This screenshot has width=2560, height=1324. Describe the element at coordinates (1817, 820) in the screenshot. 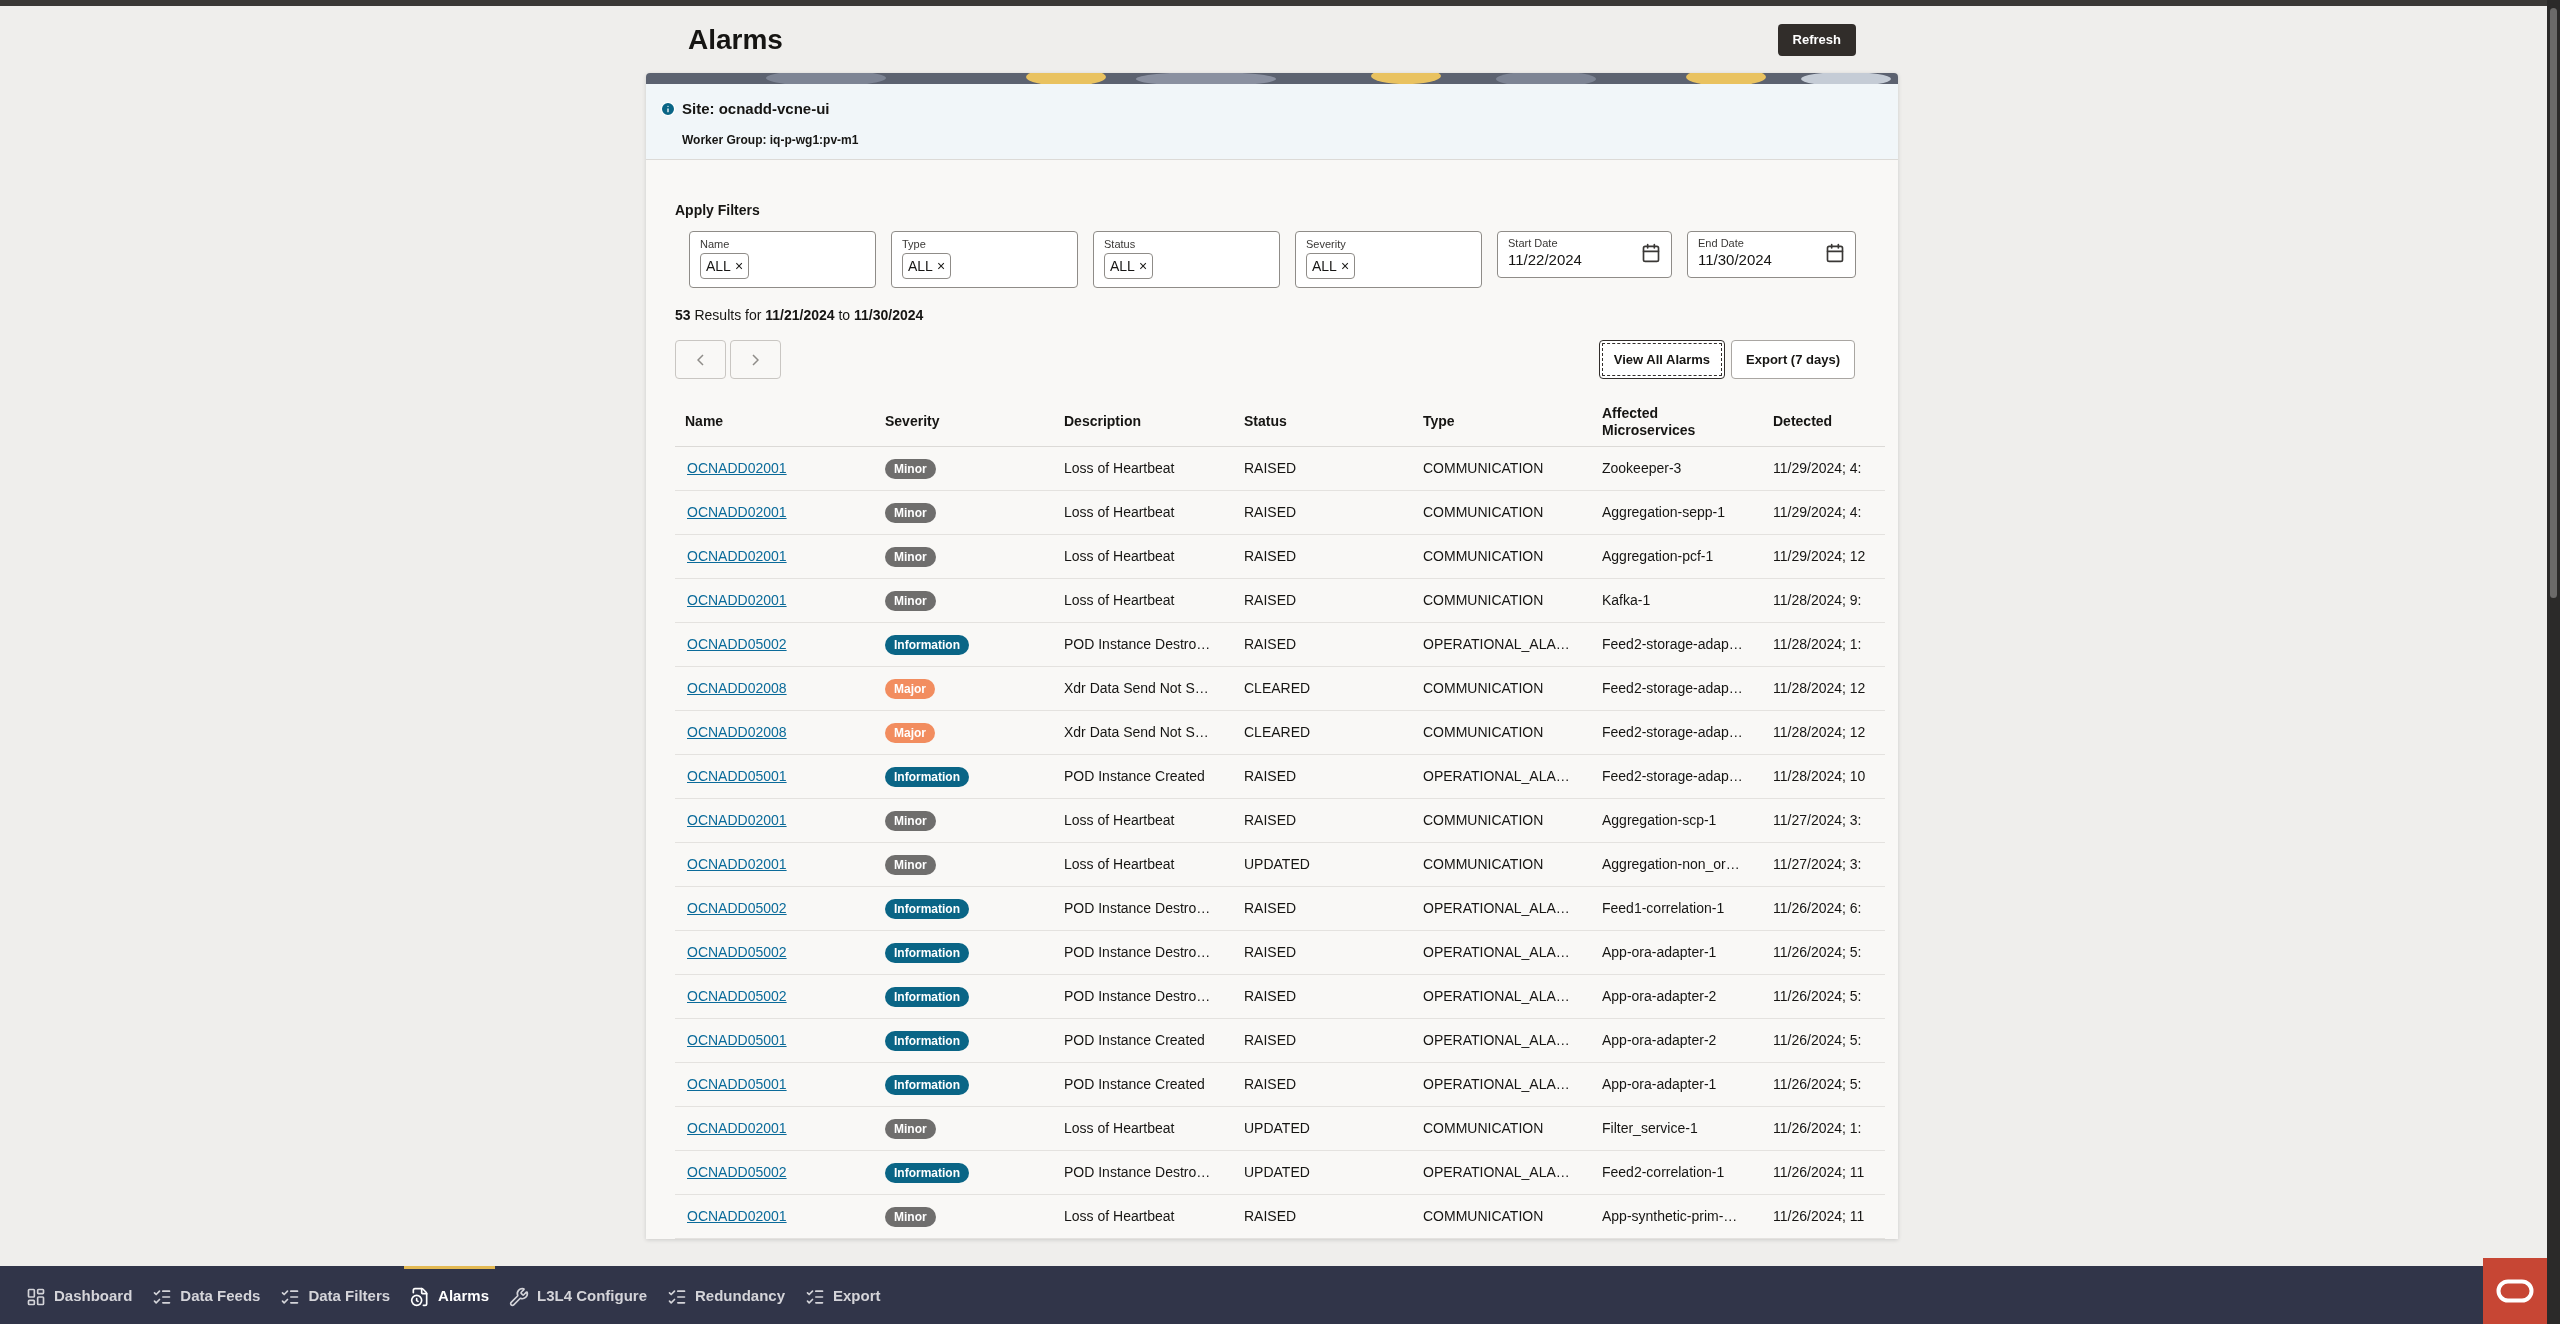

I see `table-cell: 11/27/2024; 3:` at that location.